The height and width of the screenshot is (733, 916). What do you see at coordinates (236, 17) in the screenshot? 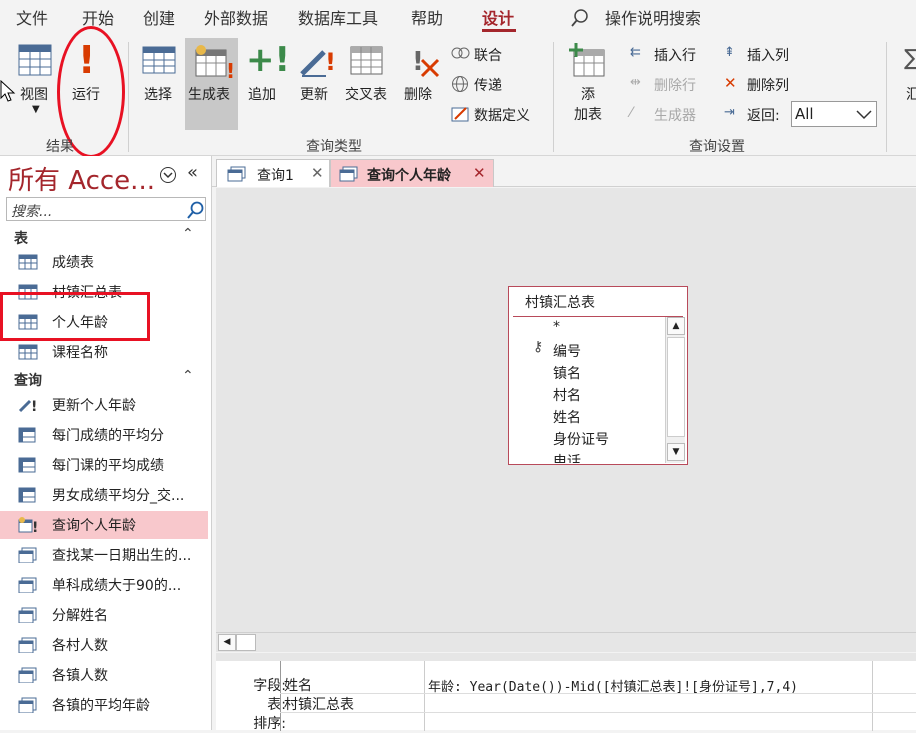
I see `menu-external-data: 外部数据` at bounding box center [236, 17].